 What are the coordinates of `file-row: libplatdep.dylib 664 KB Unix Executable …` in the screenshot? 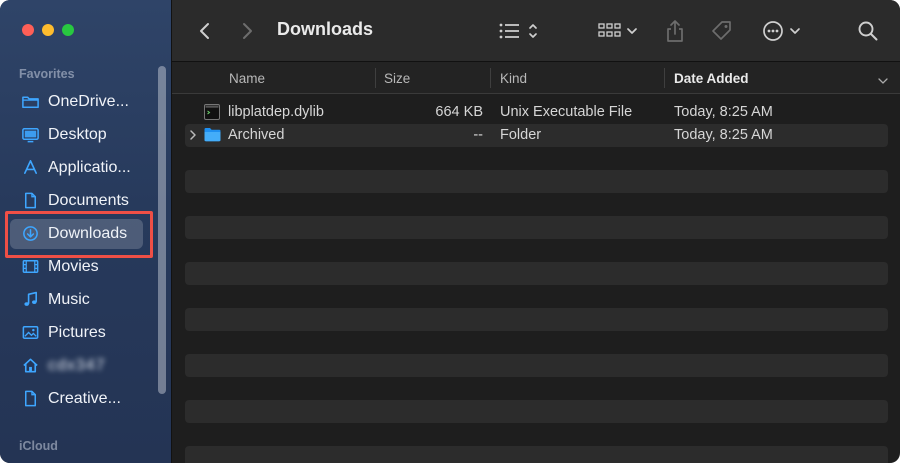 It's located at (536, 112).